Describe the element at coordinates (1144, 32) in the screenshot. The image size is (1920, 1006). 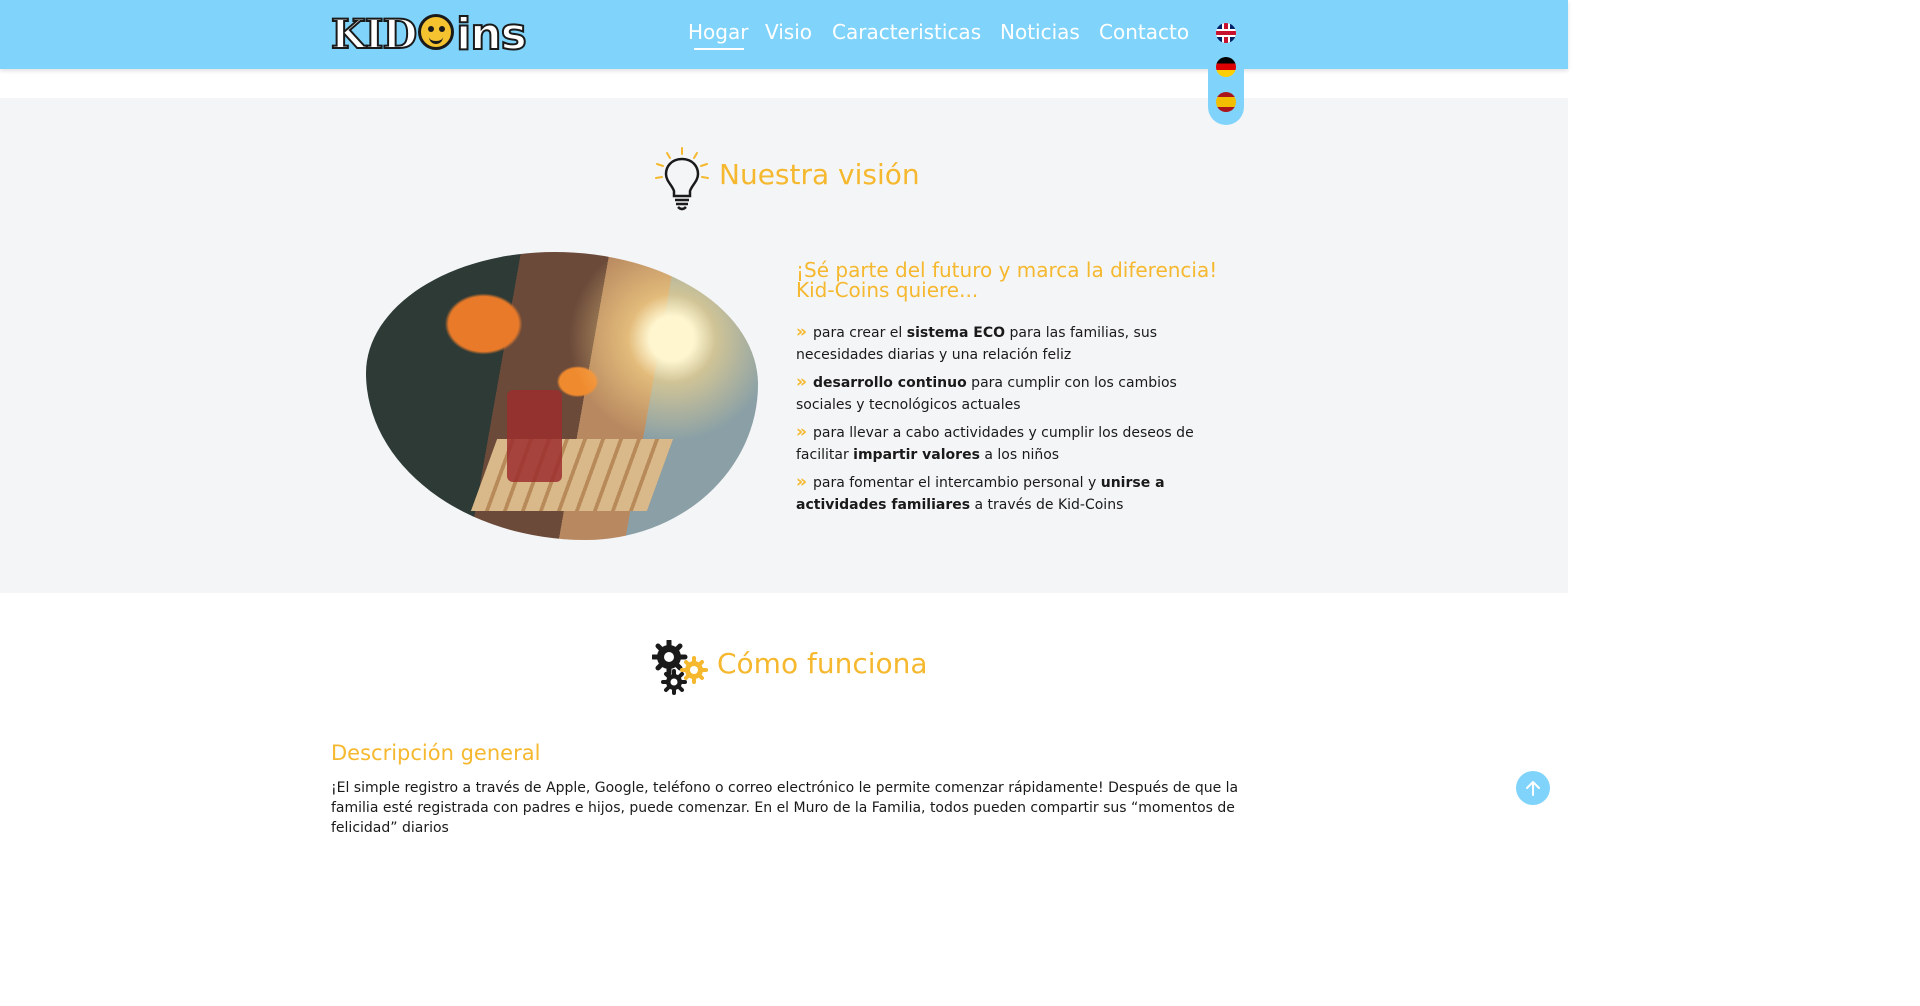
I see `nav-contacto: Contacto` at that location.